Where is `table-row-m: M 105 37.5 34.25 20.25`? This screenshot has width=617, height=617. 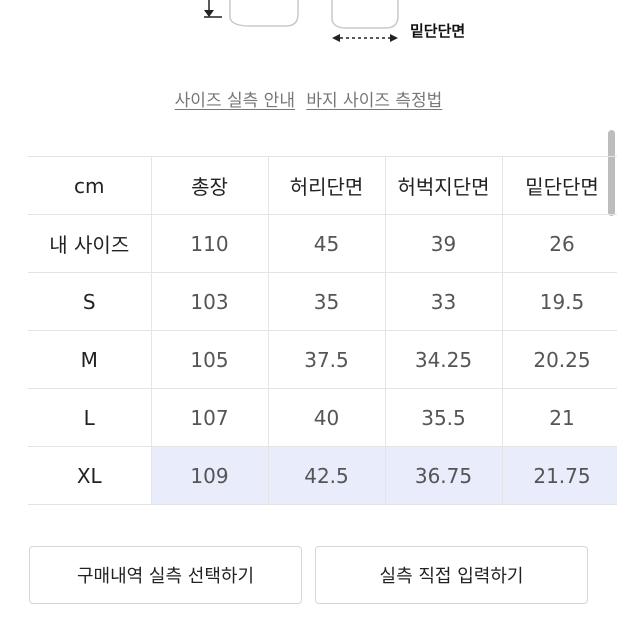 table-row-m: M 105 37.5 34.25 20.25 is located at coordinates (322, 359).